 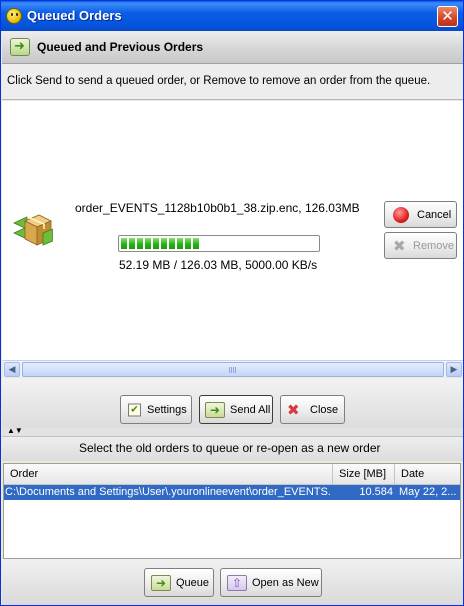 What do you see at coordinates (218, 265) in the screenshot?
I see `progress-text: 52.19 MB / 126.03 MB, 5000.00 KB/s` at bounding box center [218, 265].